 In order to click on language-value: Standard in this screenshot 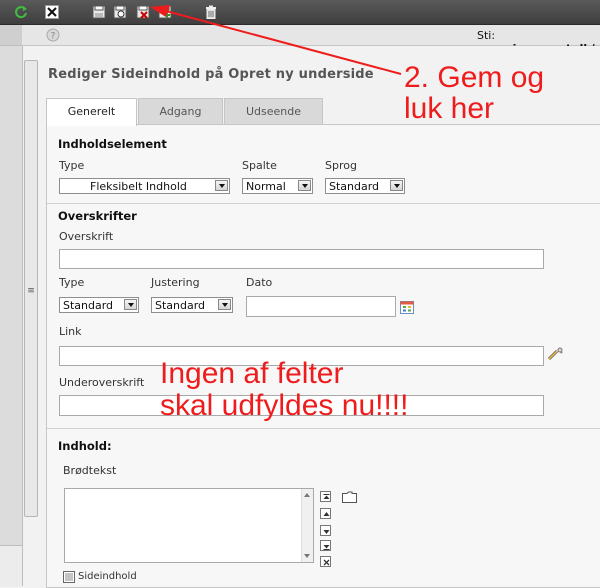, I will do `click(354, 186)`.